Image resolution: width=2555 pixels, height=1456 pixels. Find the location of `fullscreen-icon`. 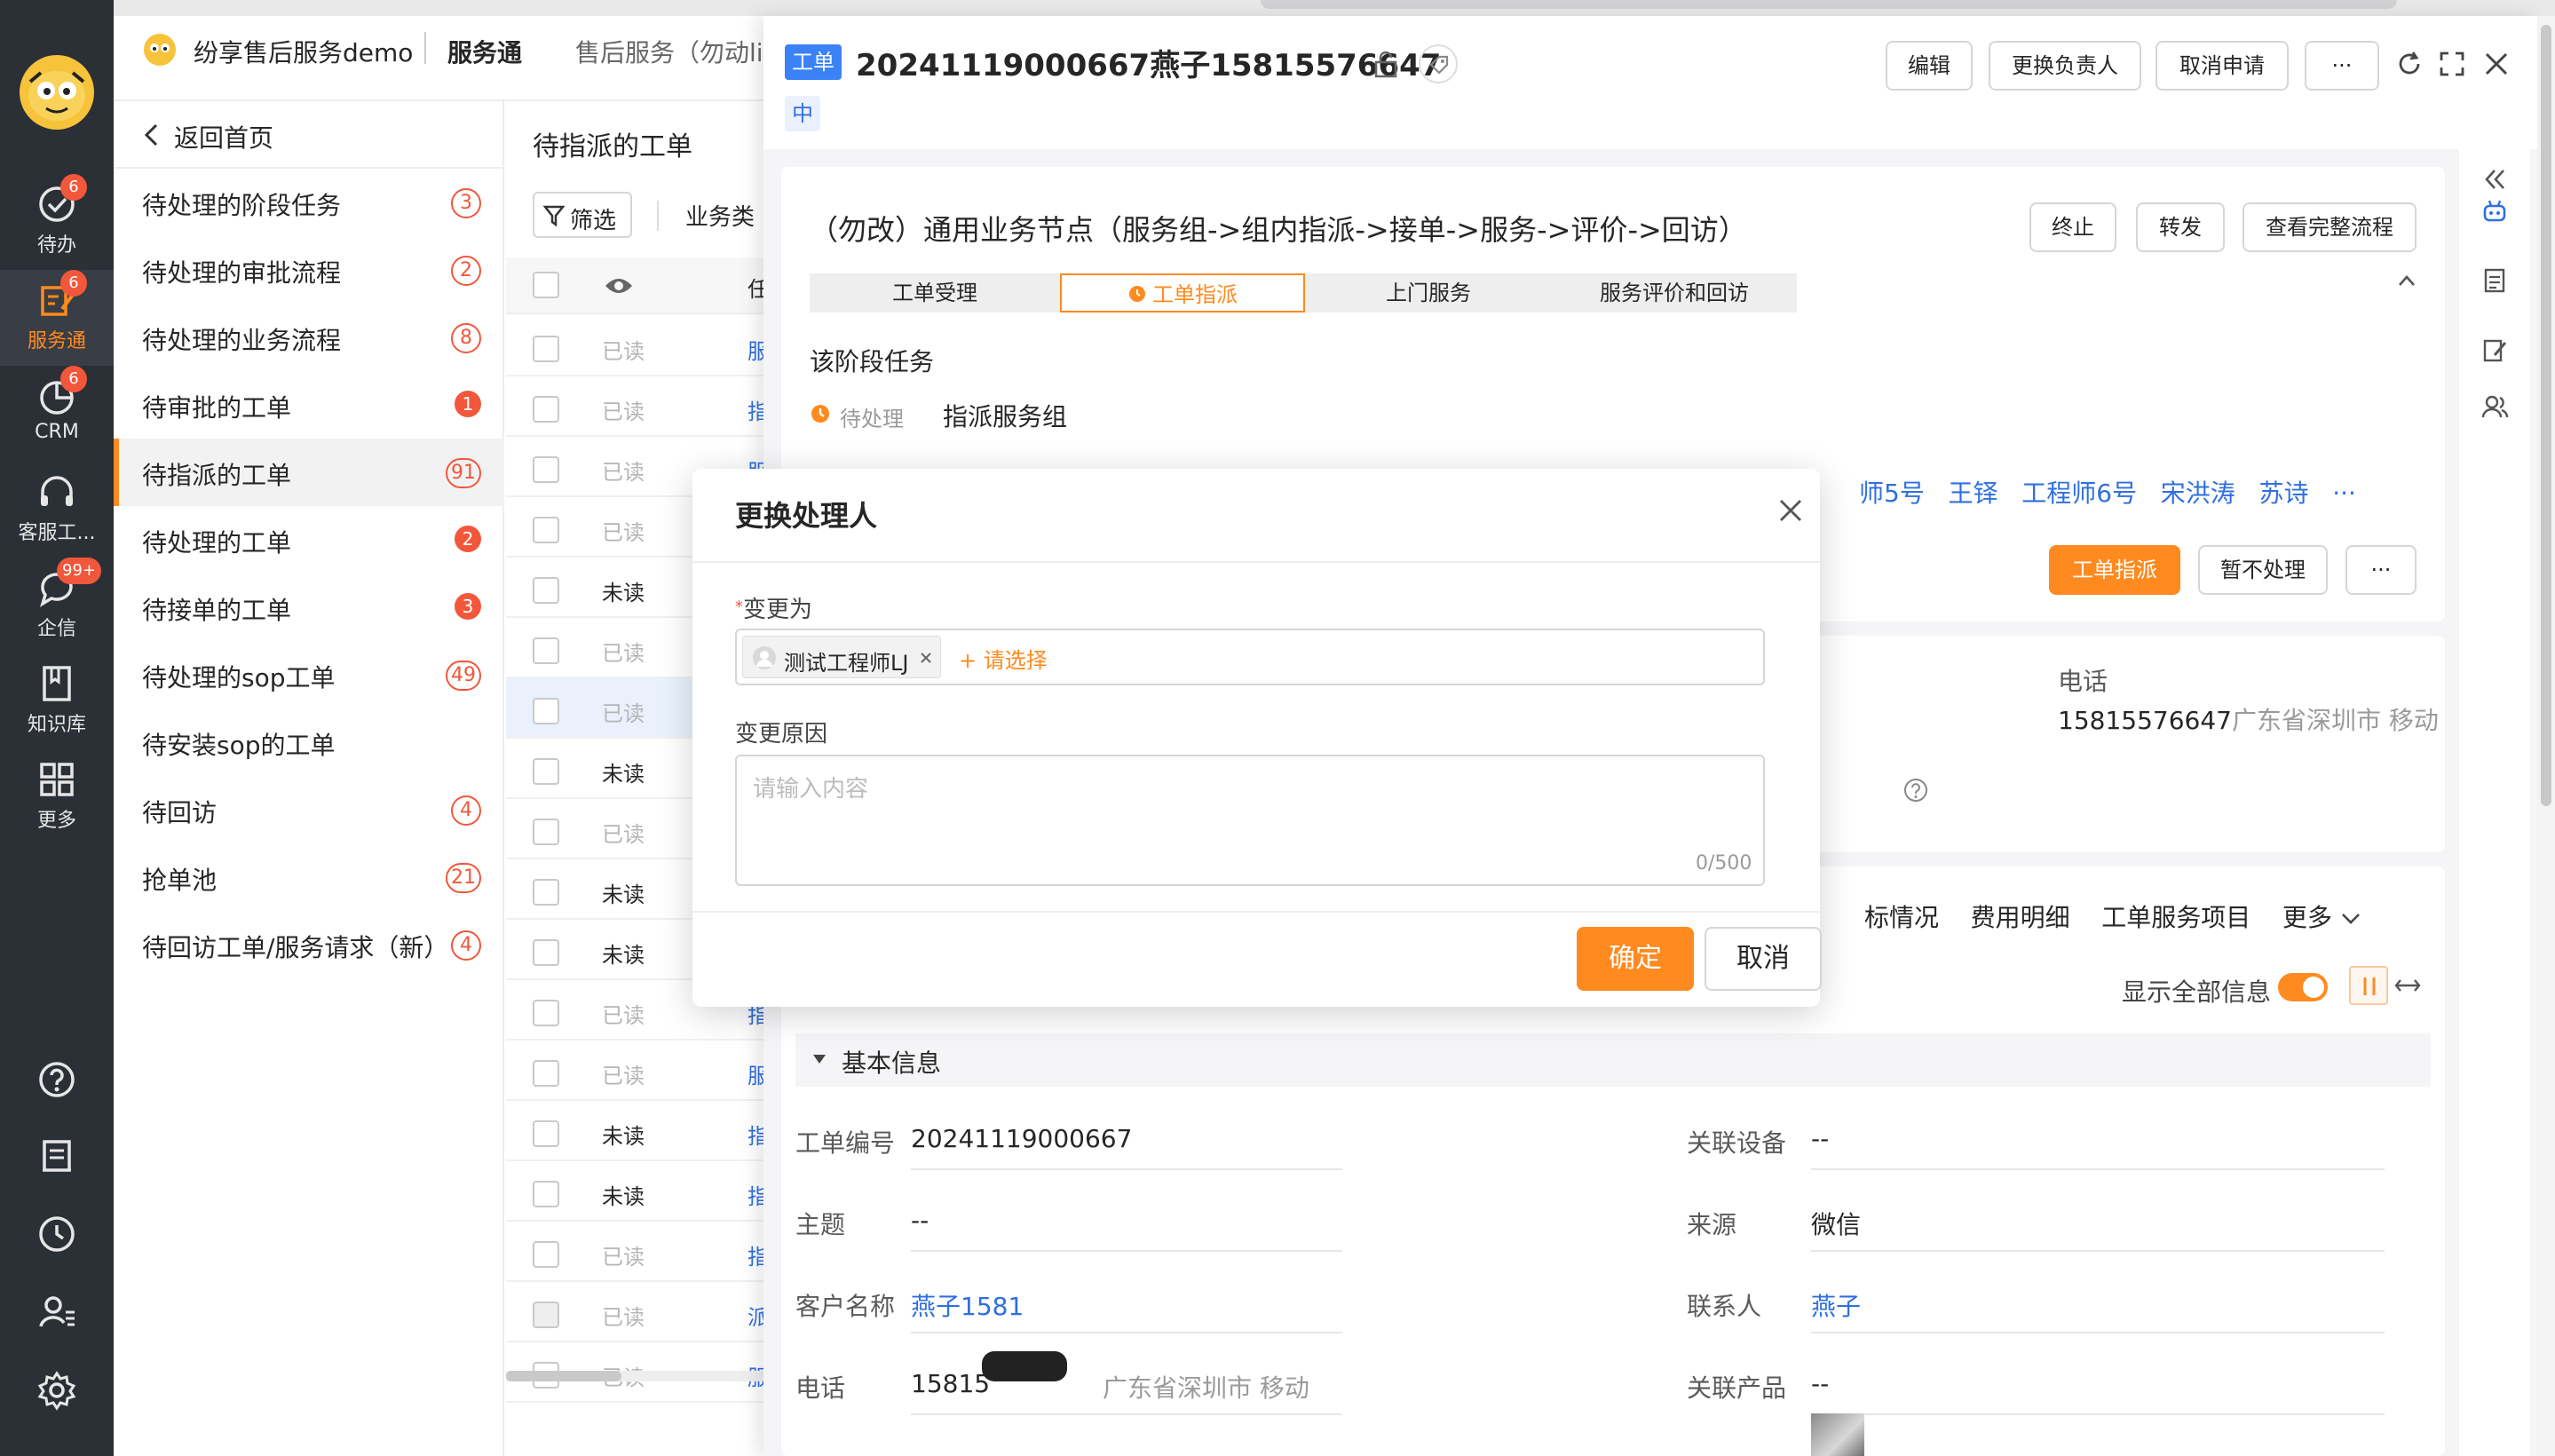

fullscreen-icon is located at coordinates (2452, 64).